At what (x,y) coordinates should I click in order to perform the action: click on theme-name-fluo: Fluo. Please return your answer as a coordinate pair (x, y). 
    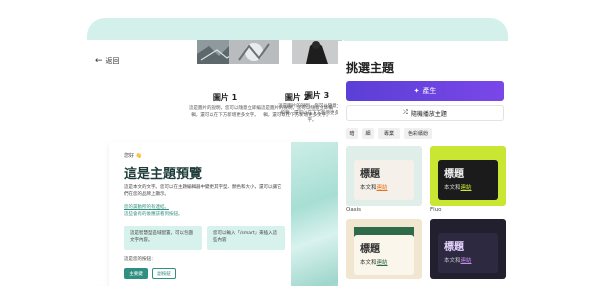
    Looking at the image, I should click on (436, 210).